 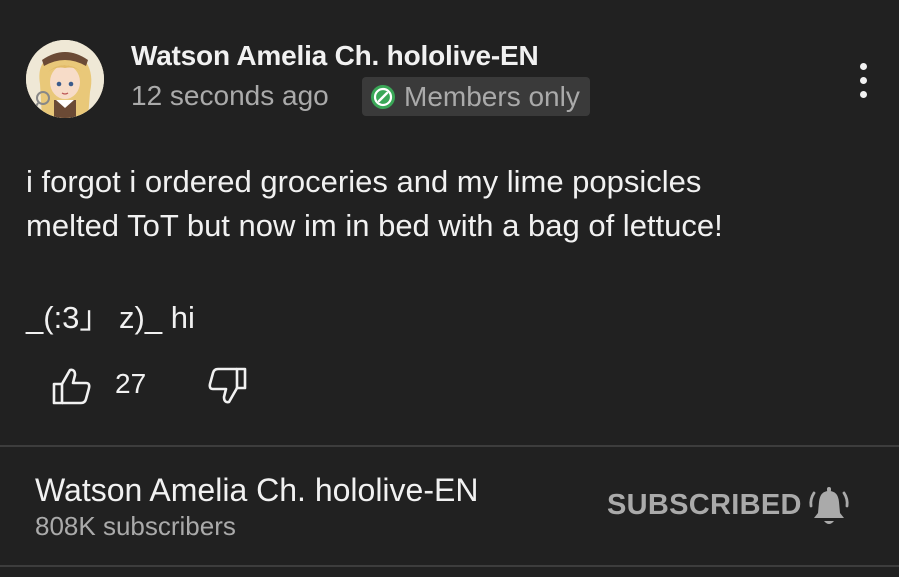 I want to click on post-author: Watson Amelia Ch. hololive-EN, so click(x=335, y=56).